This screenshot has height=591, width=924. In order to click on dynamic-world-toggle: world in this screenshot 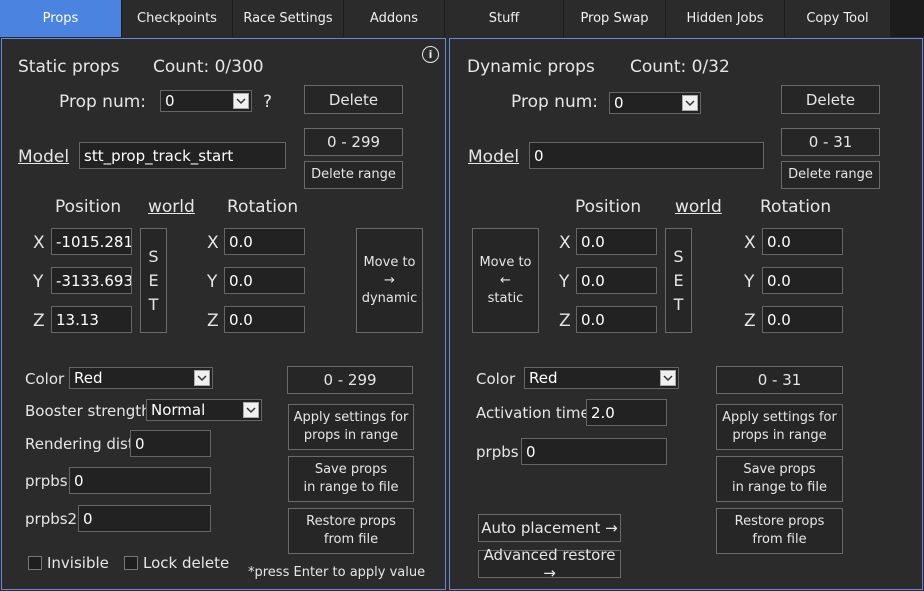, I will do `click(698, 207)`.